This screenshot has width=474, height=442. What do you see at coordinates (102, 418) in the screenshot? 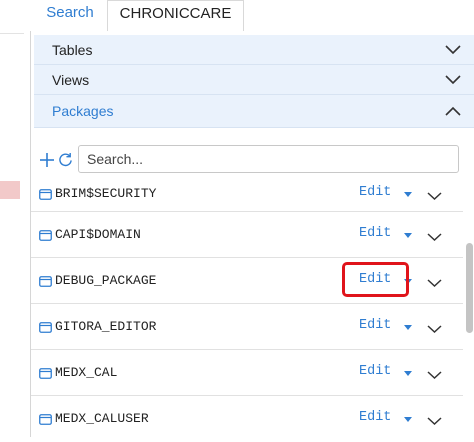
I see `package-name: MEDX_CALUSER` at bounding box center [102, 418].